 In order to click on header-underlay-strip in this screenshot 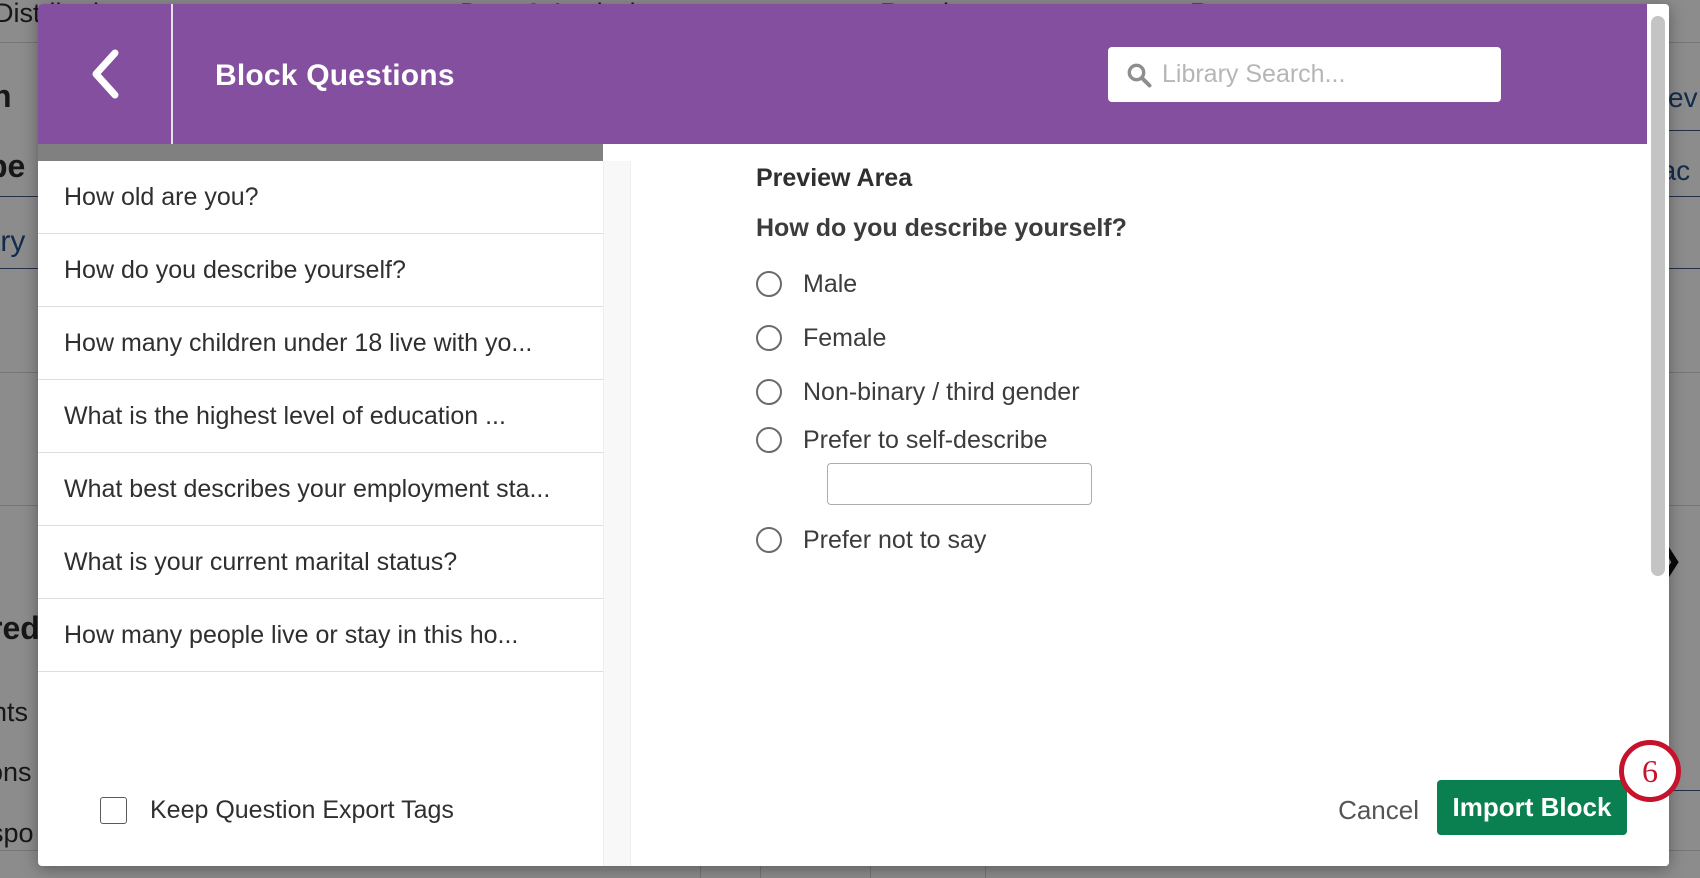, I will do `click(320, 152)`.